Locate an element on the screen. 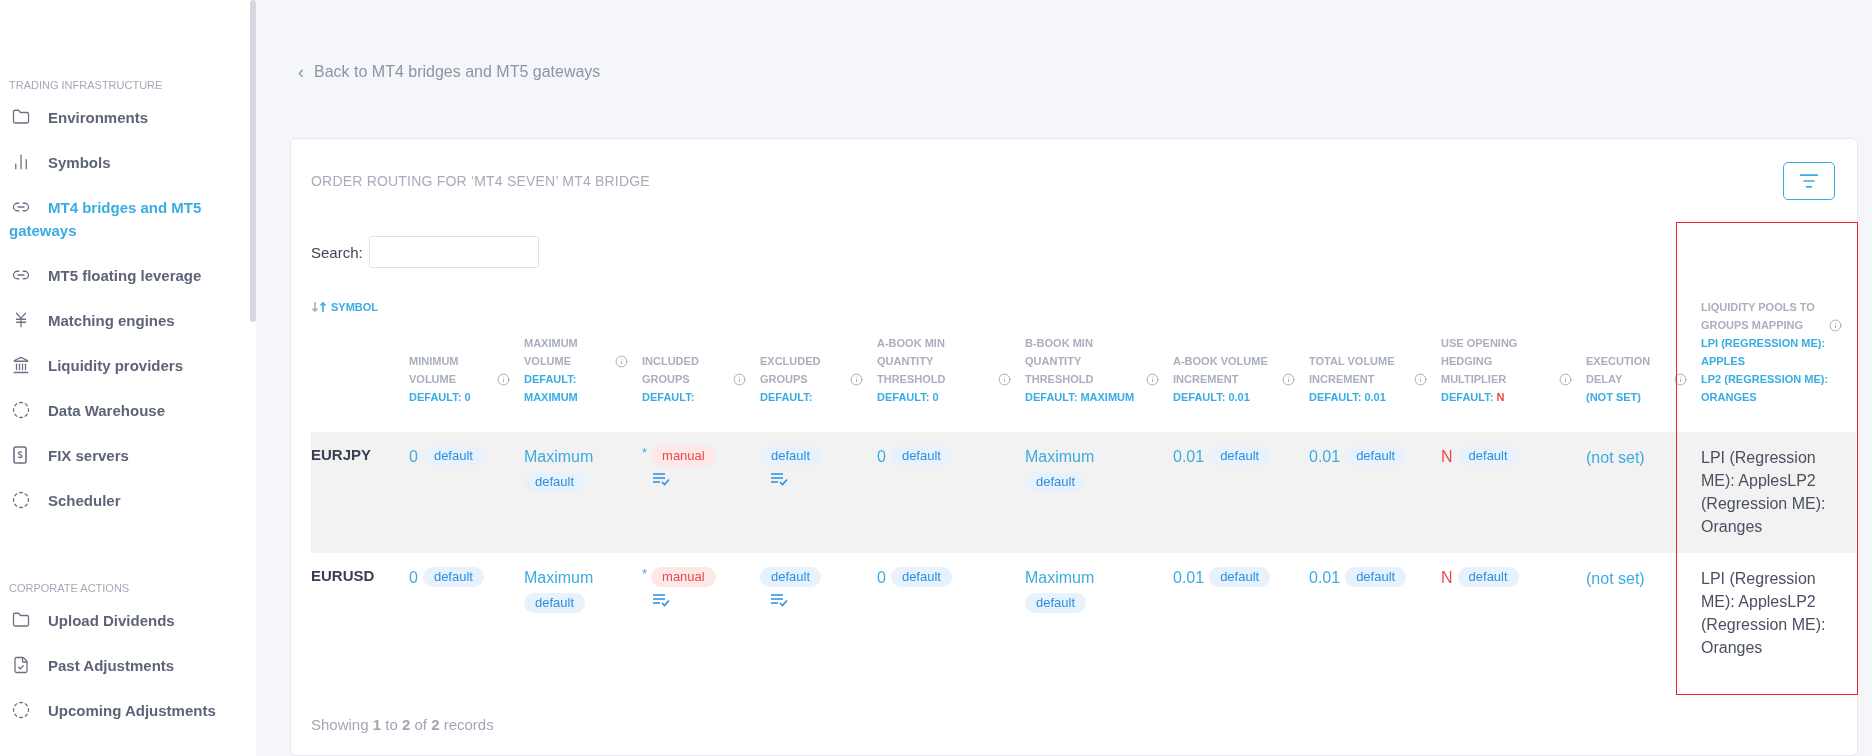  filter-button is located at coordinates (1809, 181).